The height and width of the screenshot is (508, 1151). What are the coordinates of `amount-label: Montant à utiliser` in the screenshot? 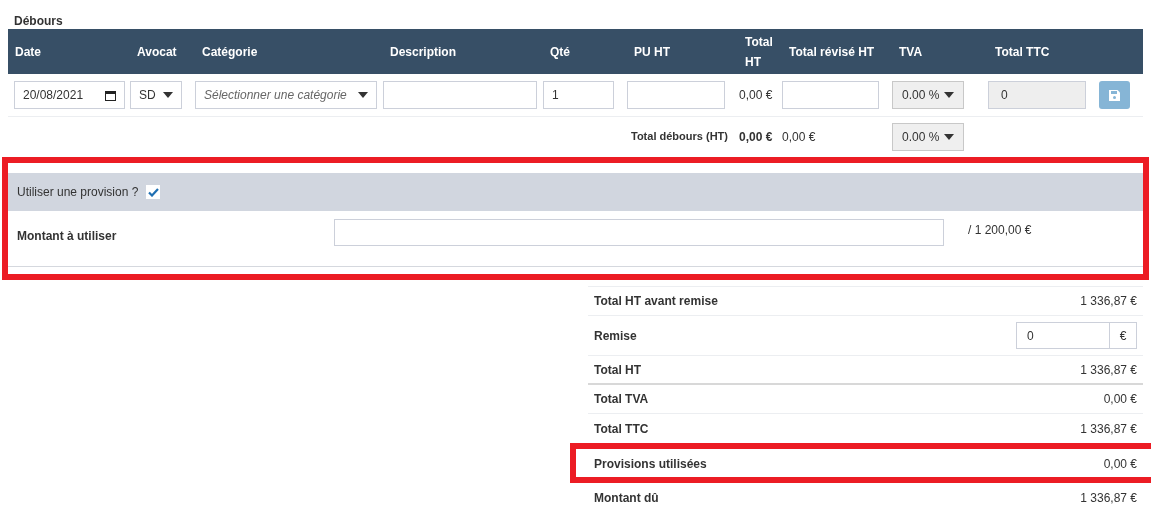 It's located at (67, 236).